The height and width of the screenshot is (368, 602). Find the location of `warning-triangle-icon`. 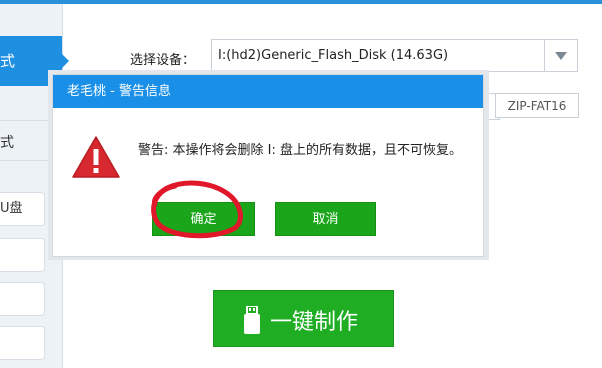

warning-triangle-icon is located at coordinates (96, 157).